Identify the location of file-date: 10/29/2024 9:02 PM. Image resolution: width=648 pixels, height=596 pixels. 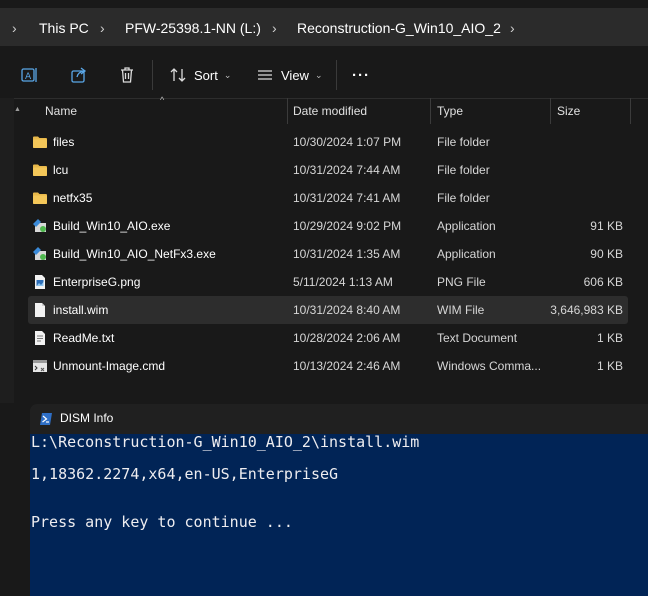
(347, 226).